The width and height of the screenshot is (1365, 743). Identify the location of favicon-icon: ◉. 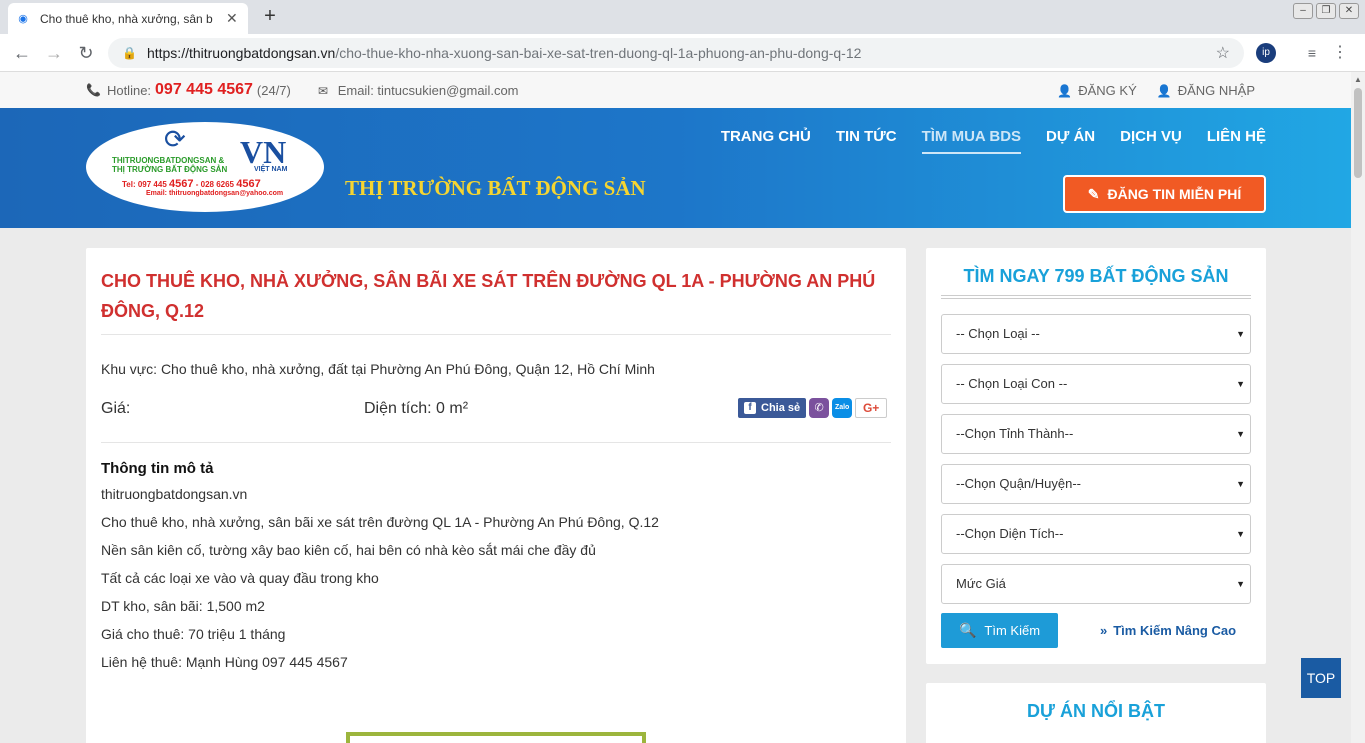
(23, 19).